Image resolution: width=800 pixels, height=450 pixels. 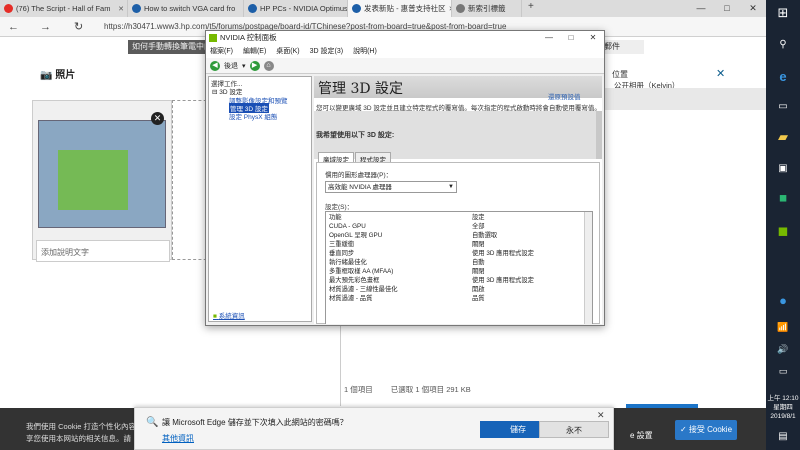 What do you see at coordinates (157, 118) in the screenshot?
I see `remove-photo-icon: ✕` at bounding box center [157, 118].